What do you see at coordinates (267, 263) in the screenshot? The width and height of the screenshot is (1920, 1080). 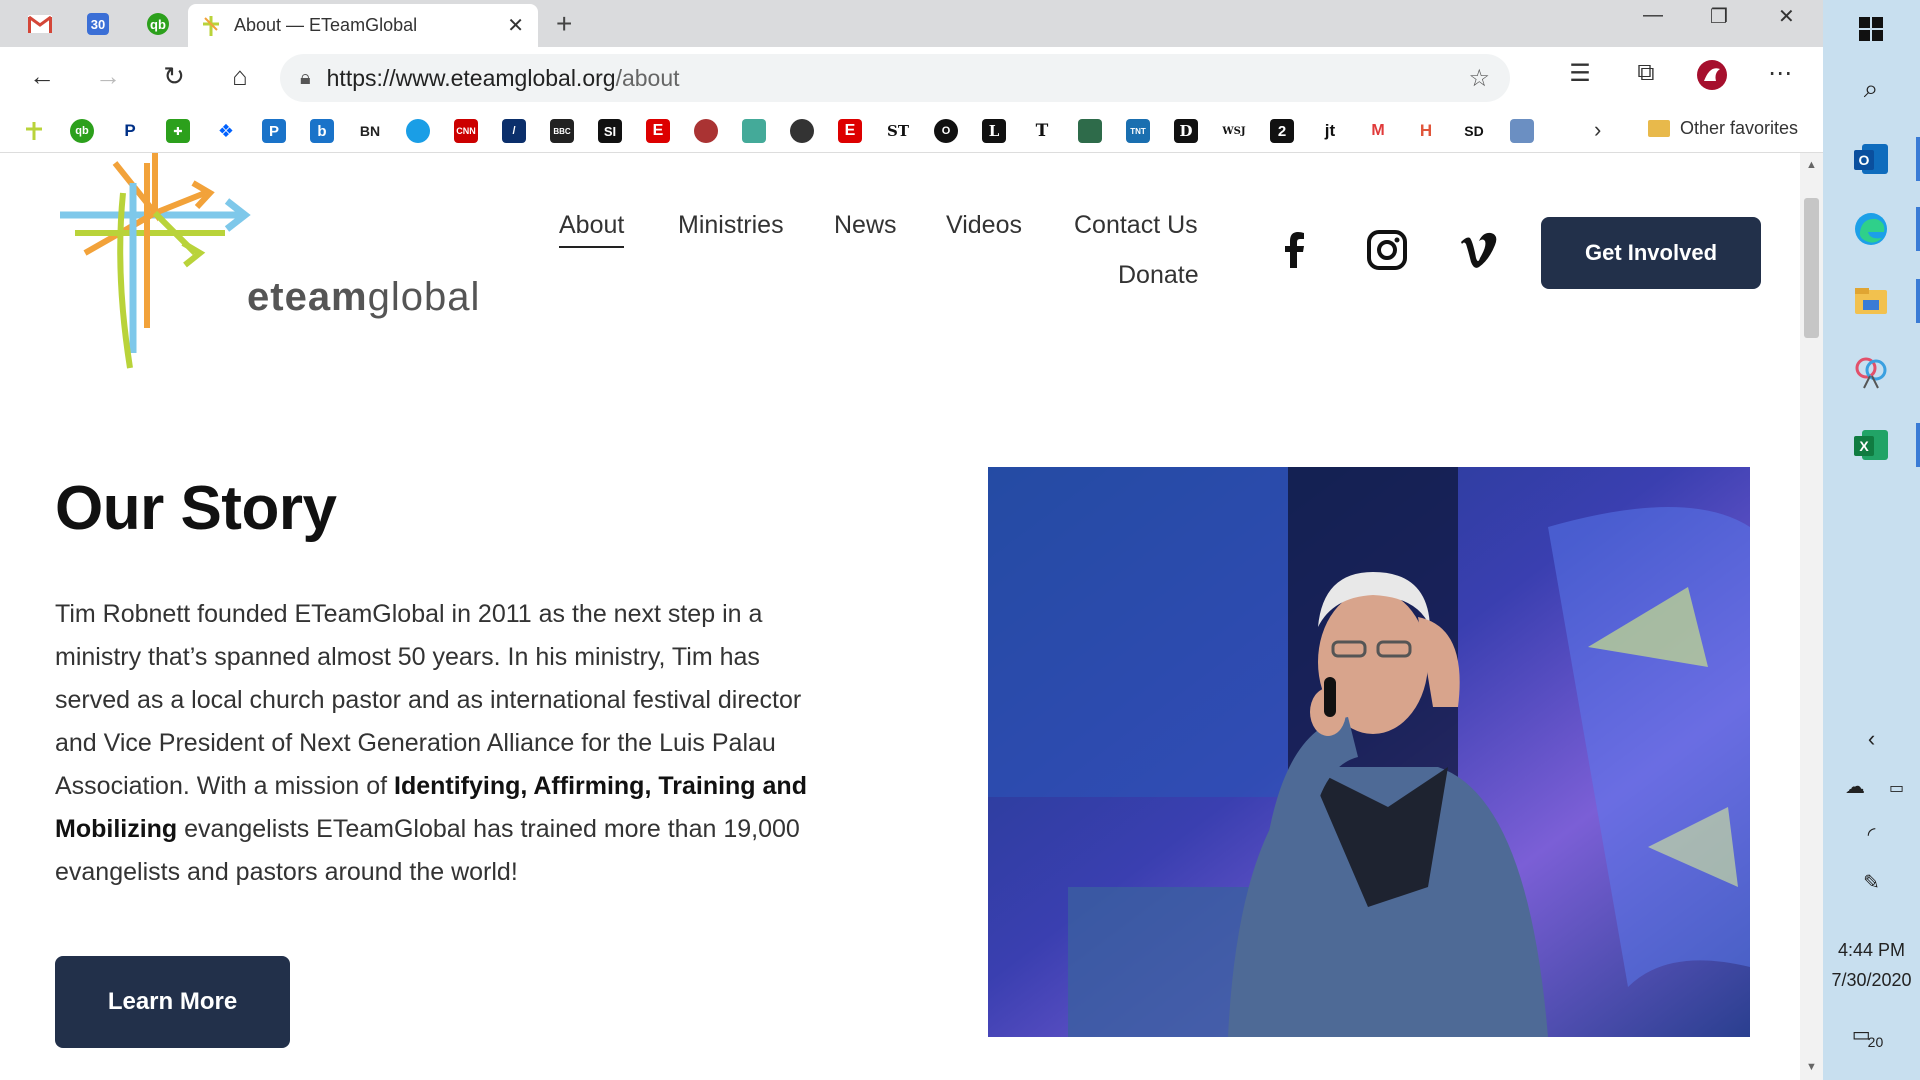 I see `site-logo: eteamglobal` at bounding box center [267, 263].